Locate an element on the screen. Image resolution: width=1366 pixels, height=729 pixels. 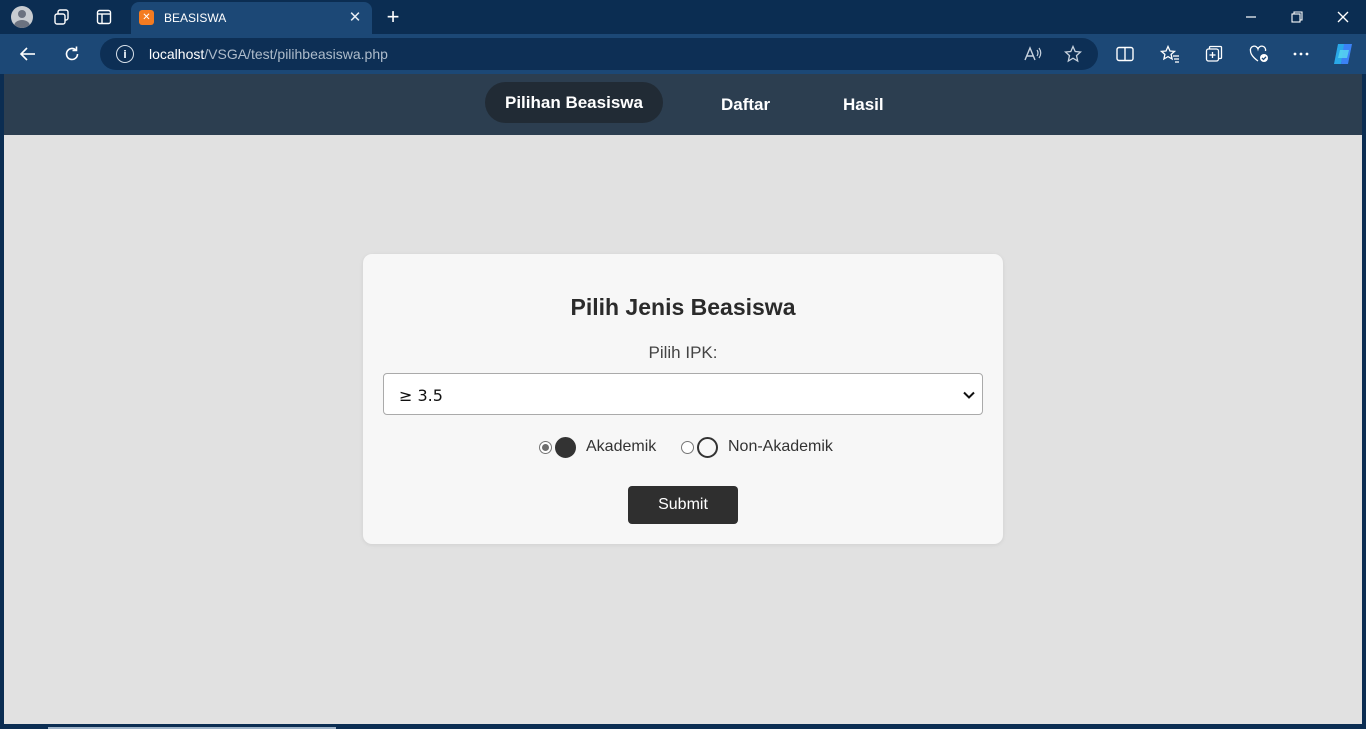
profile-avatar-icon is located at coordinates (22, 17).